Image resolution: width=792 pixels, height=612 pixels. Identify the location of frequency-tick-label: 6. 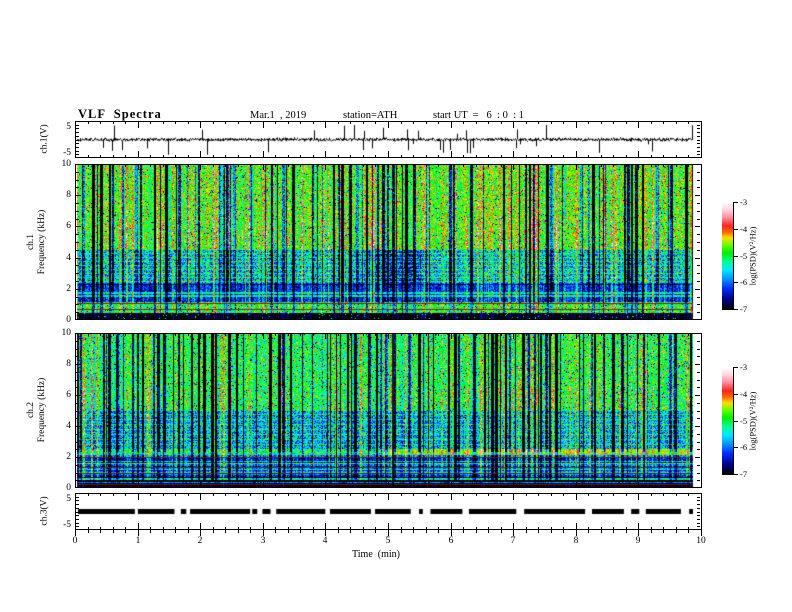
(68, 395).